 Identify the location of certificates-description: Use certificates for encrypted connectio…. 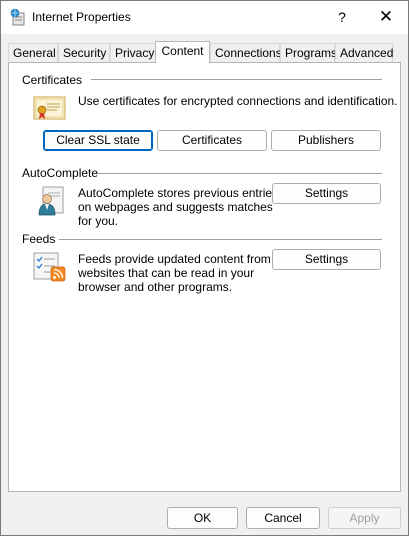
(238, 101).